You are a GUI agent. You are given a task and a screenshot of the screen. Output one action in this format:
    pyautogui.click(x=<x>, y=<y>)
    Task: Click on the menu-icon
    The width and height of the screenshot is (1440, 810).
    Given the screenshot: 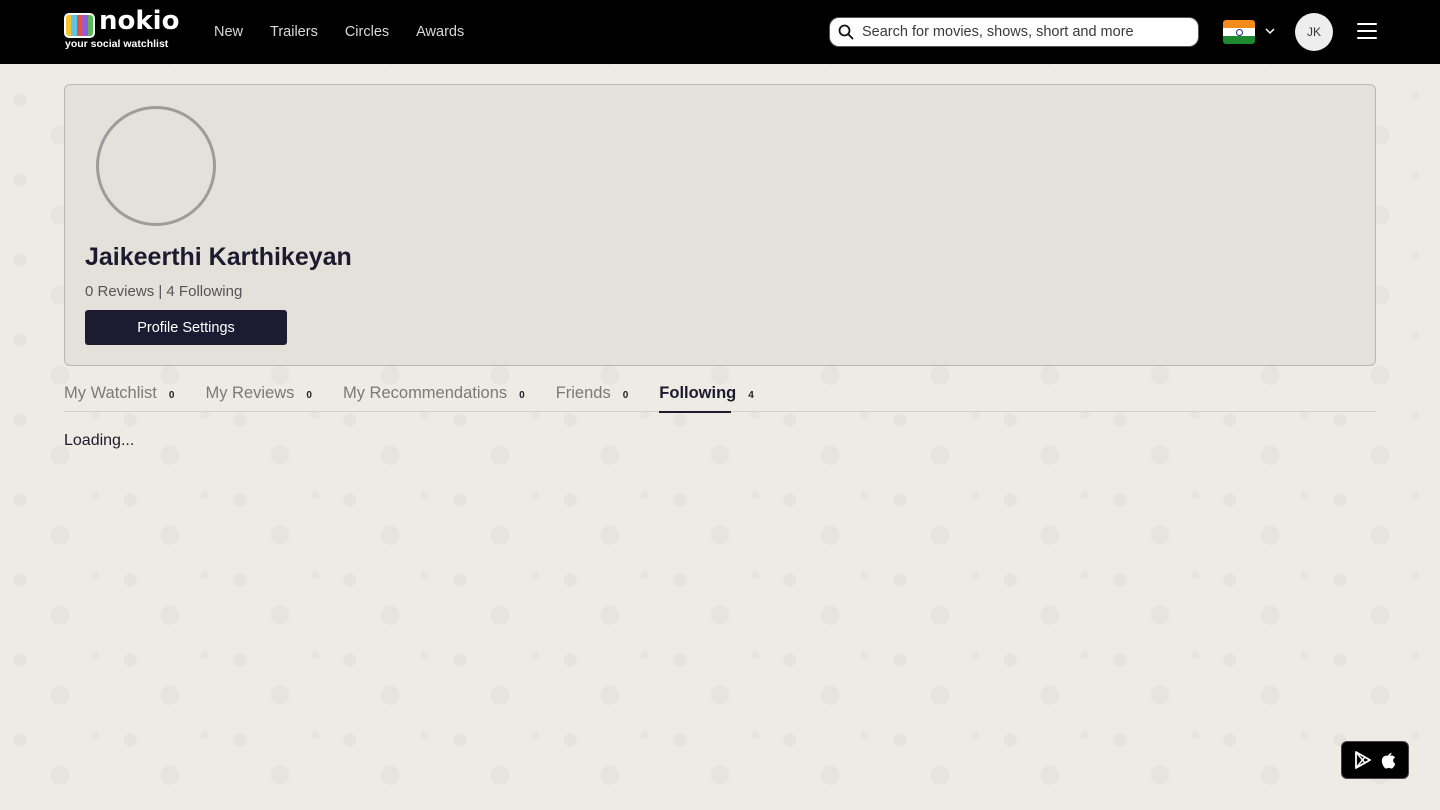 What is the action you would take?
    pyautogui.click(x=1367, y=32)
    